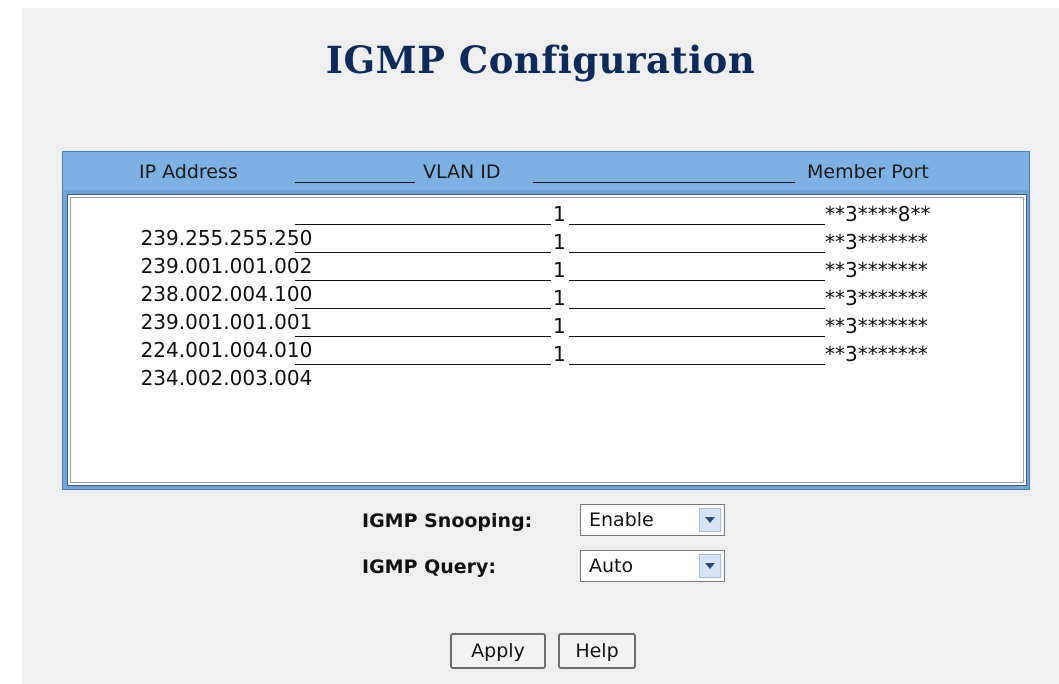 Image resolution: width=1059 pixels, height=684 pixels. Describe the element at coordinates (611, 566) in the screenshot. I see `igmp-query-value: Auto` at that location.